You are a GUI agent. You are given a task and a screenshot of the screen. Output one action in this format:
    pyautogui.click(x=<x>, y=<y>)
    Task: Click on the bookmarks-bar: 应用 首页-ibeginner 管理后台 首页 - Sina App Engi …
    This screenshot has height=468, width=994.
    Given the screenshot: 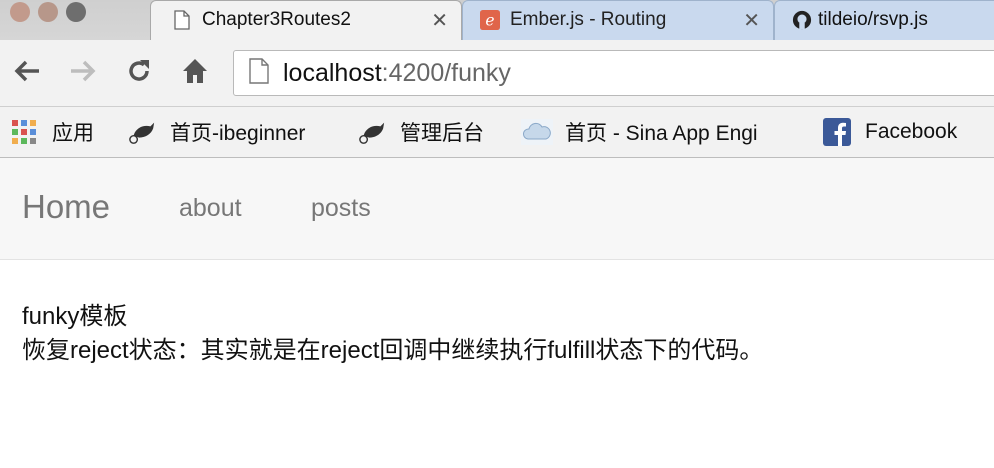 What is the action you would take?
    pyautogui.click(x=497, y=132)
    